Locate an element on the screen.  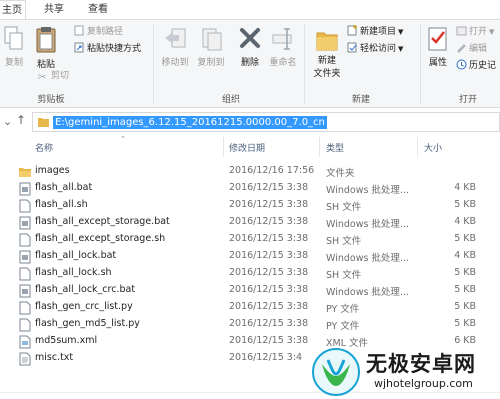
sort-chevron-icon: ⌃ is located at coordinates (123, 139).